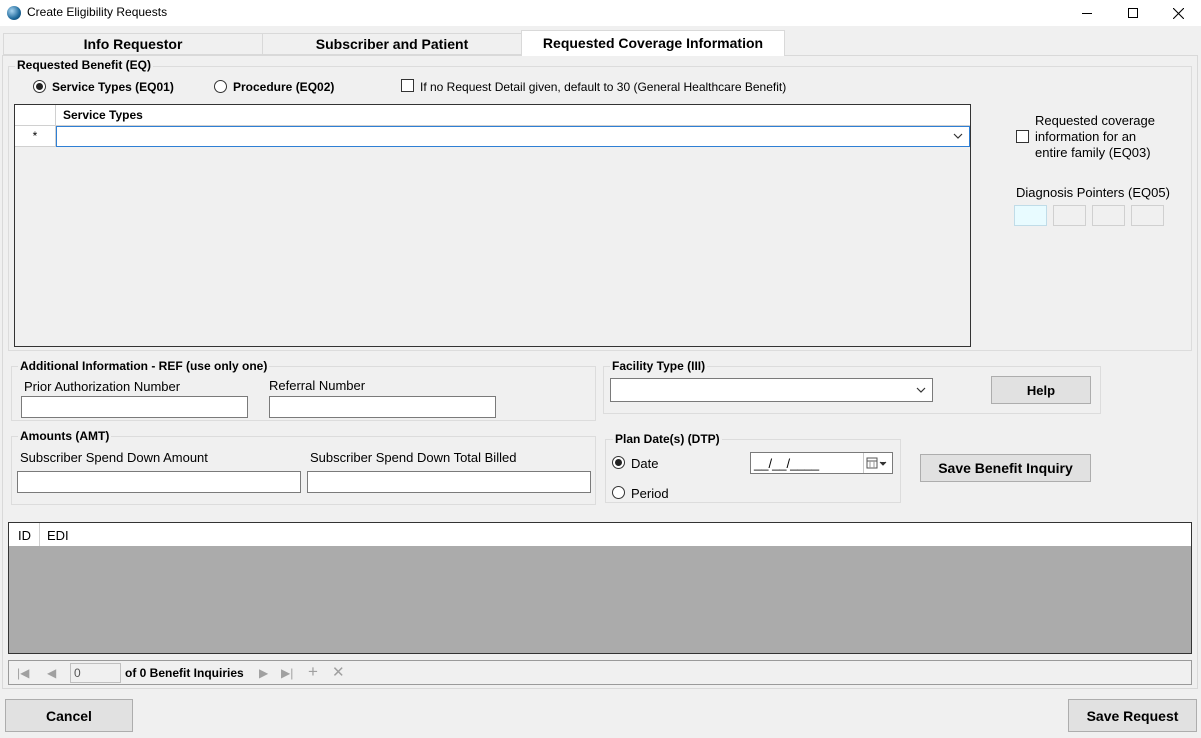 This screenshot has height=738, width=1201. Describe the element at coordinates (65, 436) in the screenshot. I see `amounts-label: Amounts (AMT)` at that location.